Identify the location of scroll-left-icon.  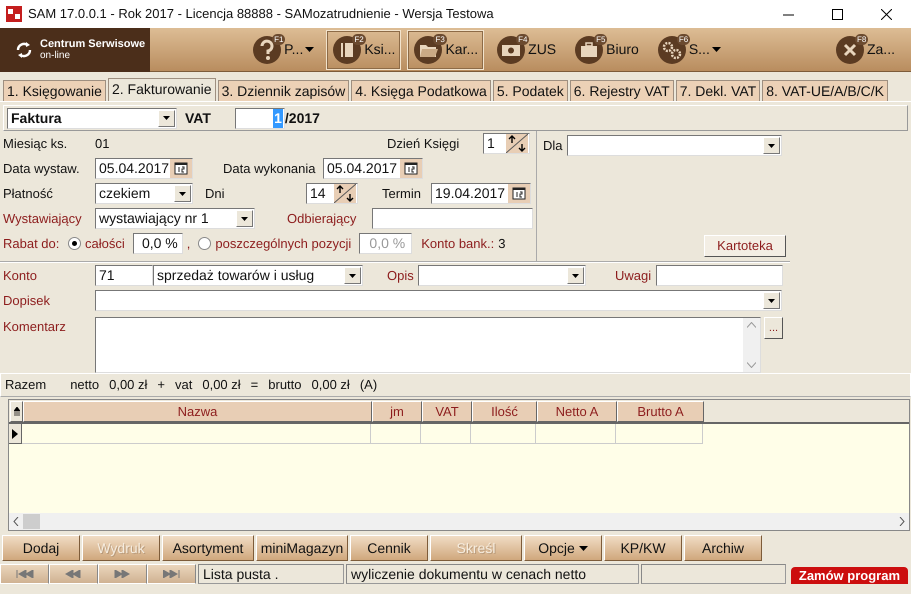
(16, 521).